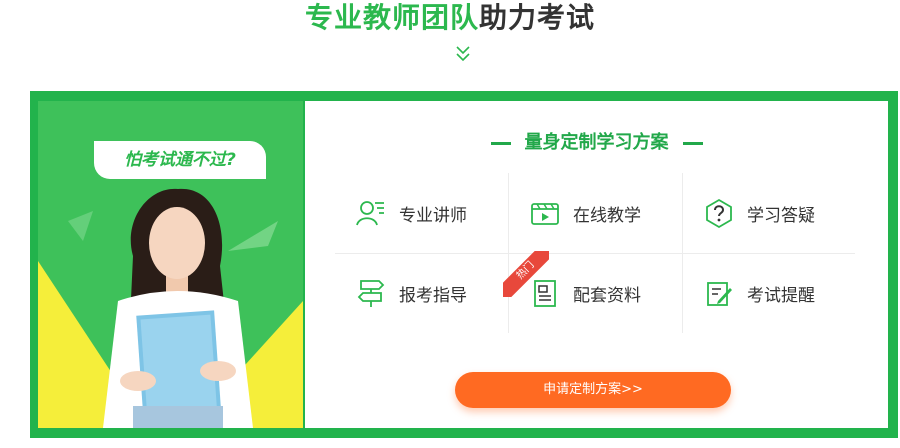 The height and width of the screenshot is (448, 900). Describe the element at coordinates (607, 295) in the screenshot. I see `feature-label: 配套资料` at that location.